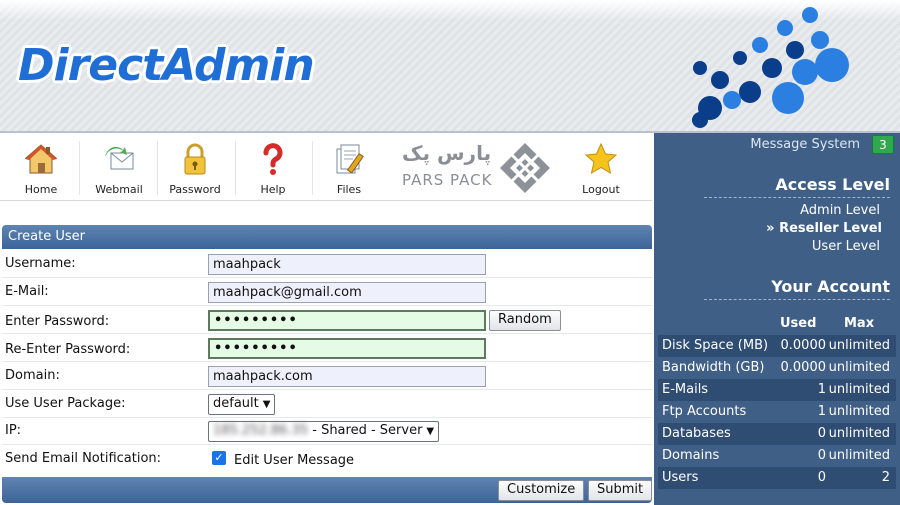 This screenshot has width=900, height=505. What do you see at coordinates (770, 67) in the screenshot?
I see `decorative-dots` at bounding box center [770, 67].